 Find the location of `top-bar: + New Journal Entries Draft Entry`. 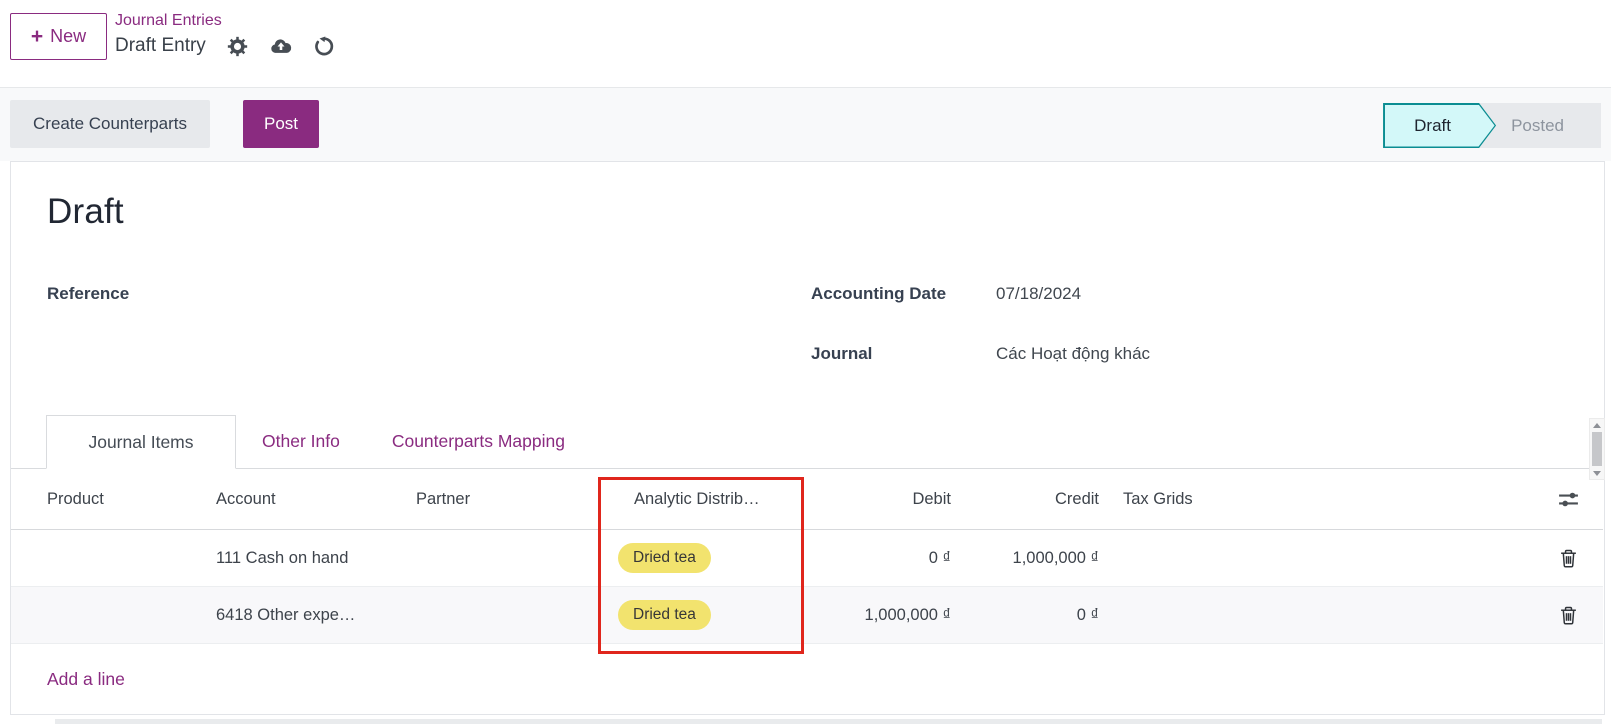

top-bar: + New Journal Entries Draft Entry is located at coordinates (805, 44).